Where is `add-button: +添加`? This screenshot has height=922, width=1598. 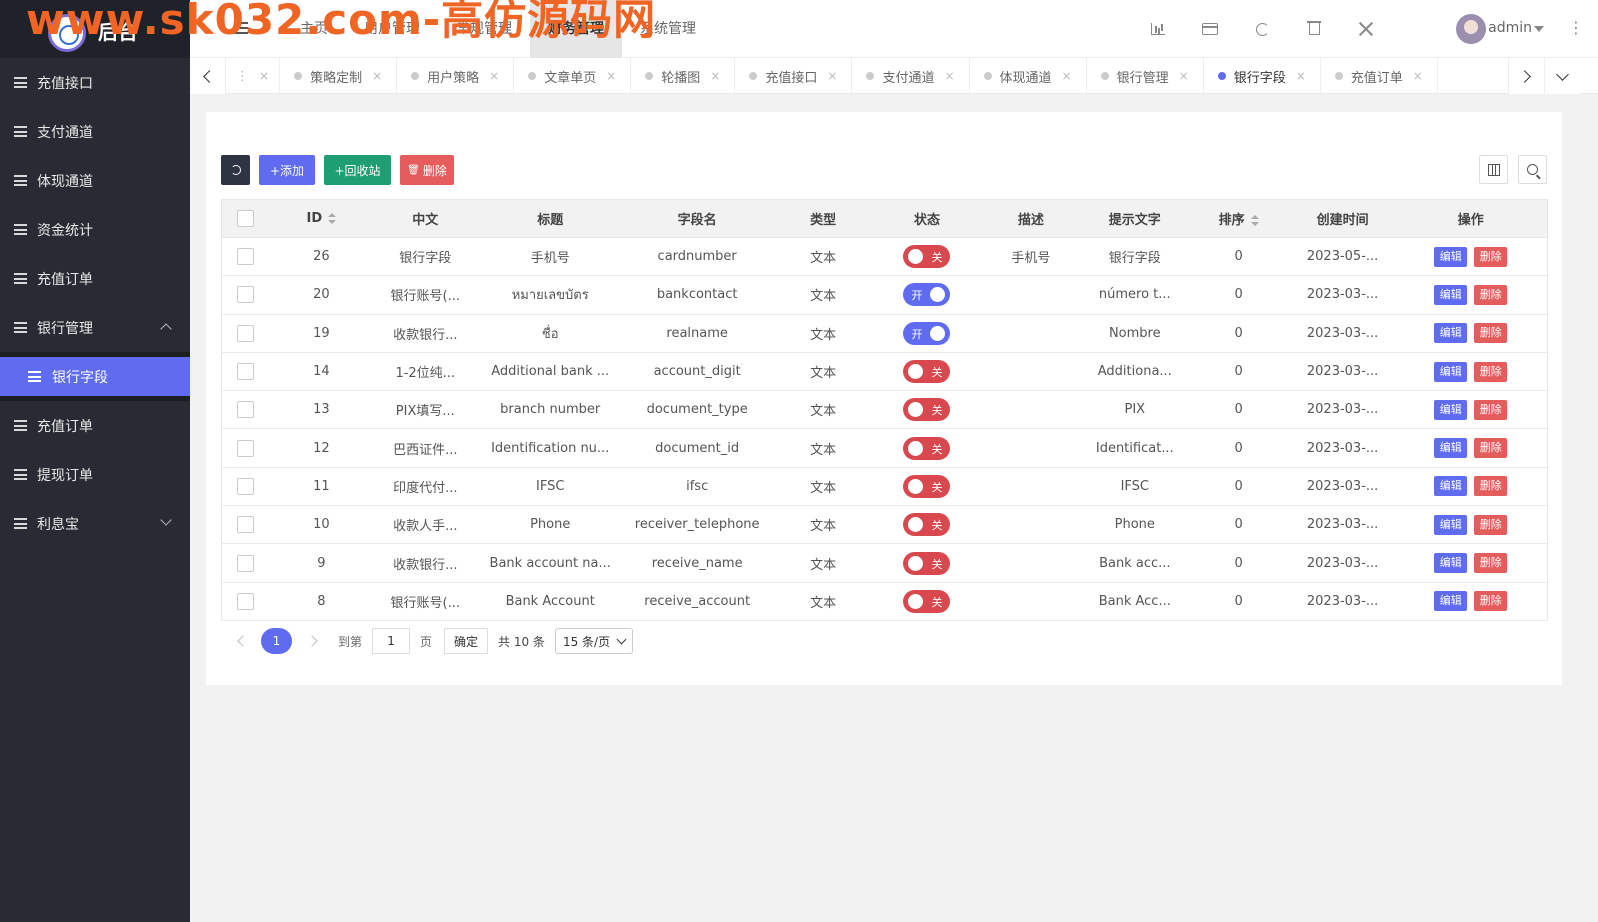
add-button: +添加 is located at coordinates (287, 170).